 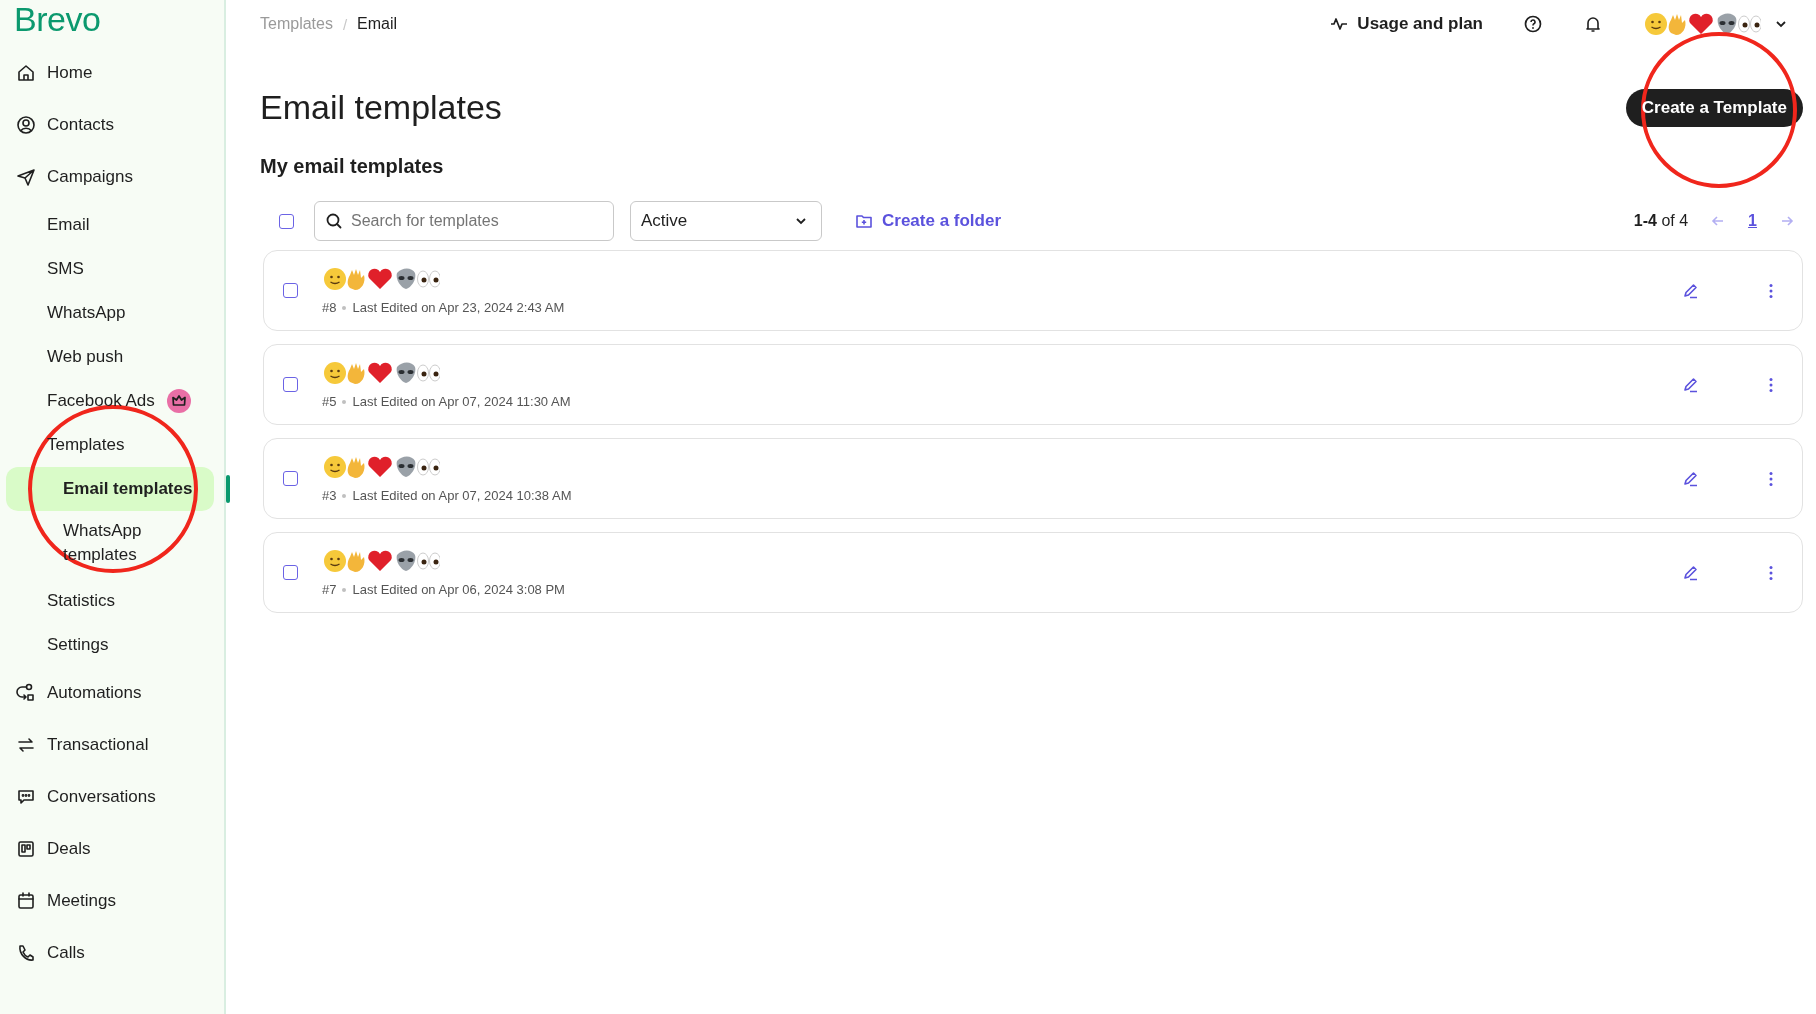 I want to click on selection-bar, so click(x=228, y=489).